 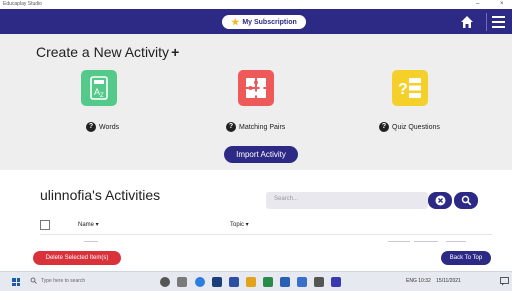 What do you see at coordinates (448, 281) in the screenshot?
I see `tray-date: 15/11/2021` at bounding box center [448, 281].